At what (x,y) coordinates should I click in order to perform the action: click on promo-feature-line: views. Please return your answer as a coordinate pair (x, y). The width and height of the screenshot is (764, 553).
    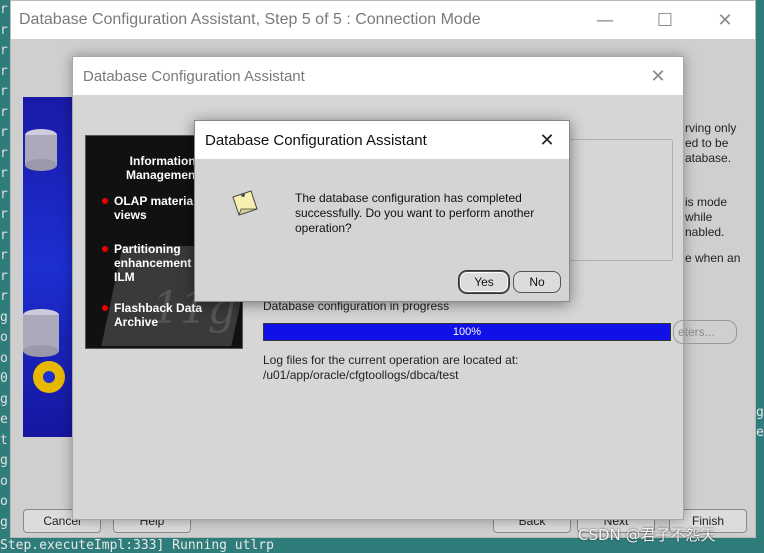
    Looking at the image, I should click on (130, 215).